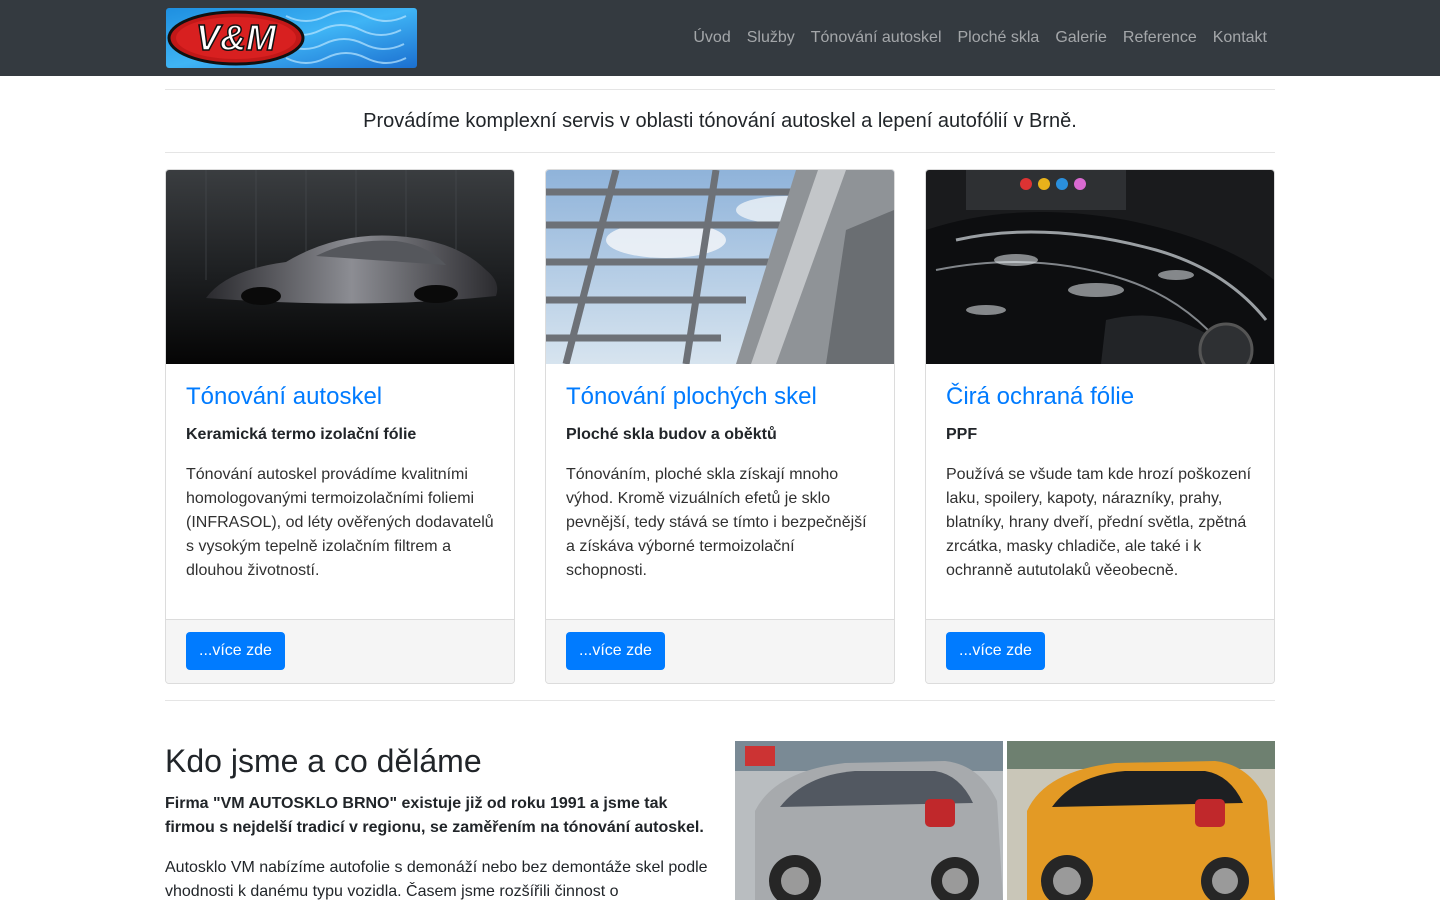 This screenshot has width=1440, height=900. Describe the element at coordinates (340, 267) in the screenshot. I see `car-dark-image` at that location.